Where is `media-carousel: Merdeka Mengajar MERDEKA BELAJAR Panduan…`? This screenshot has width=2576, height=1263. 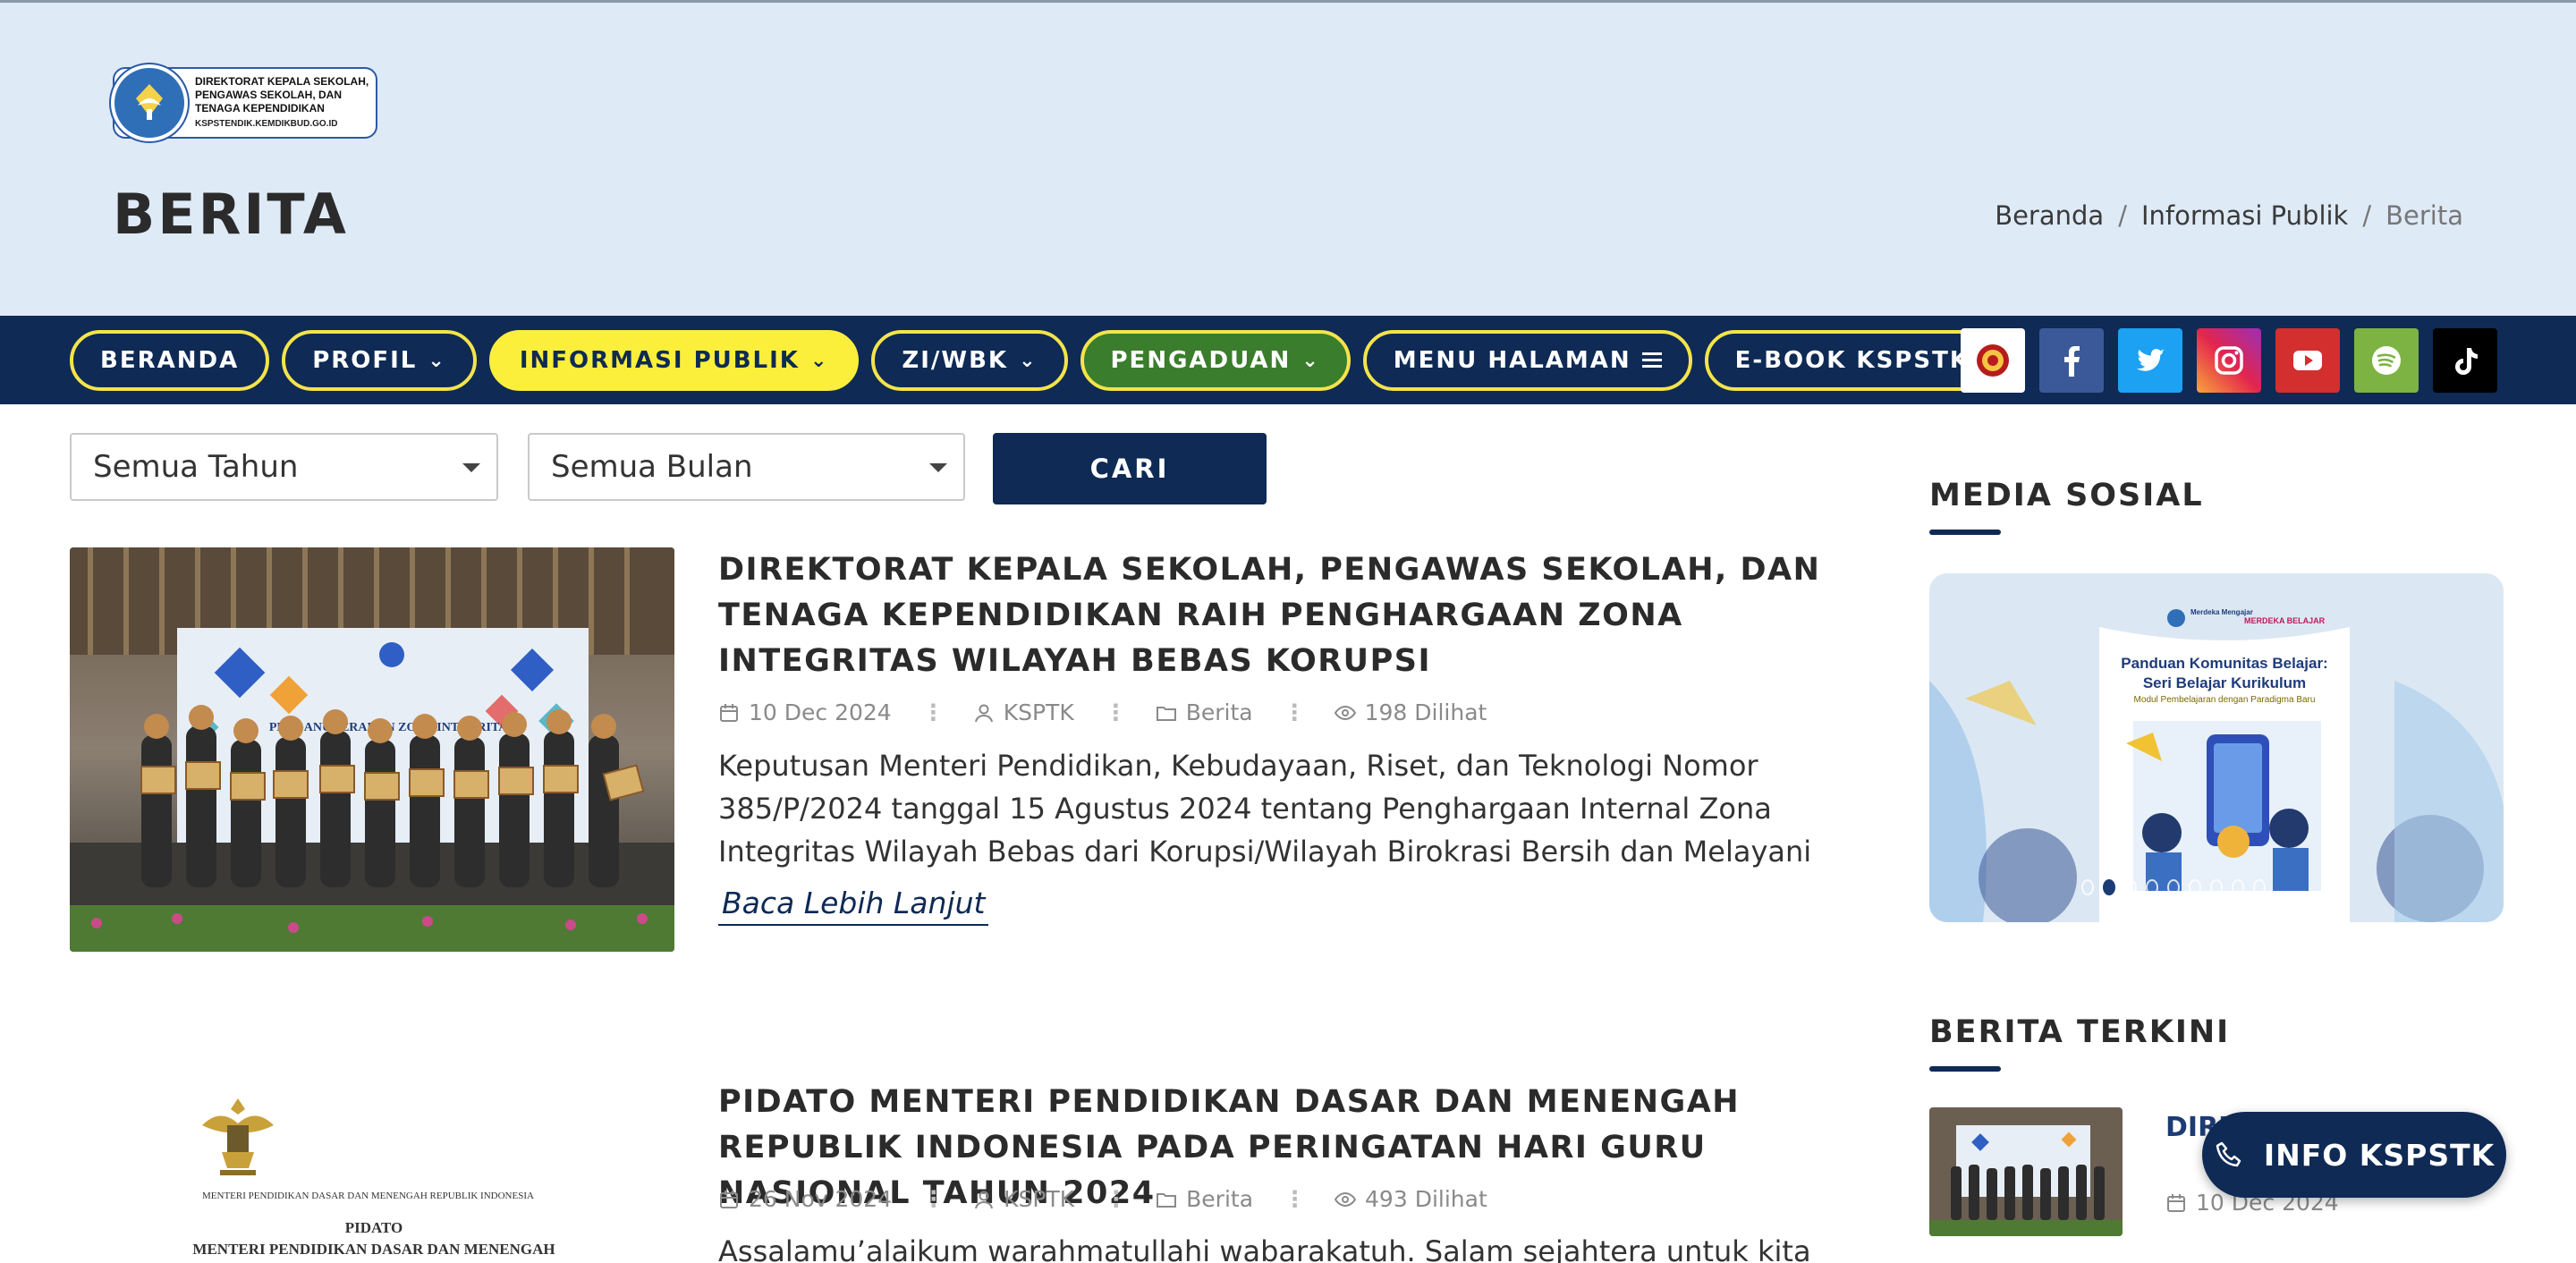
media-carousel: Merdeka Mengajar MERDEKA BELAJAR Panduan… is located at coordinates (2216, 747).